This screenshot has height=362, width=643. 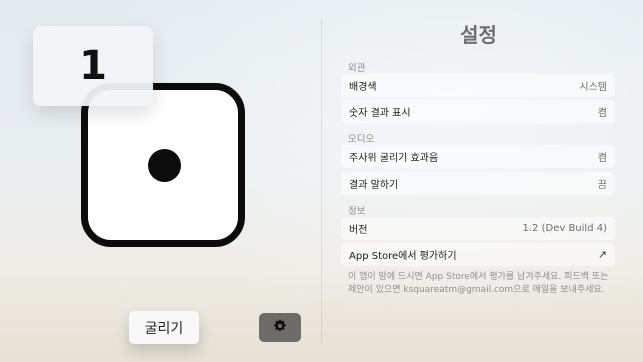 What do you see at coordinates (602, 254) in the screenshot?
I see `external-link-icon: ↗` at bounding box center [602, 254].